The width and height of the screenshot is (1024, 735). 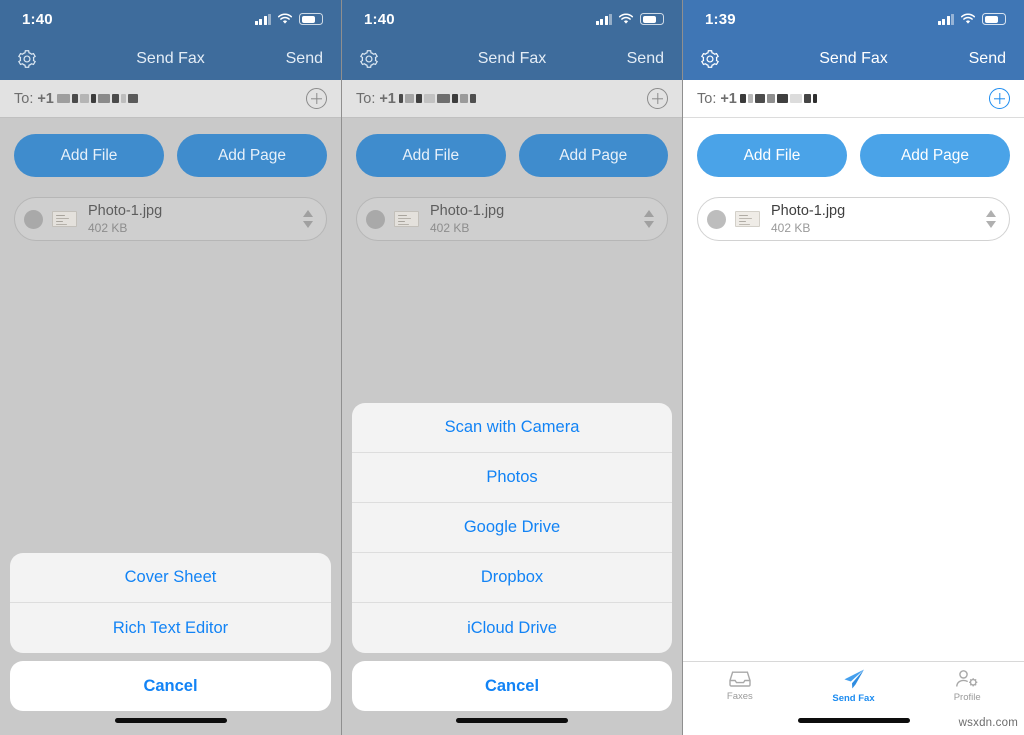 I want to click on action-sheet-options: Cover Sheet Rich Text Editor, so click(x=170, y=603).